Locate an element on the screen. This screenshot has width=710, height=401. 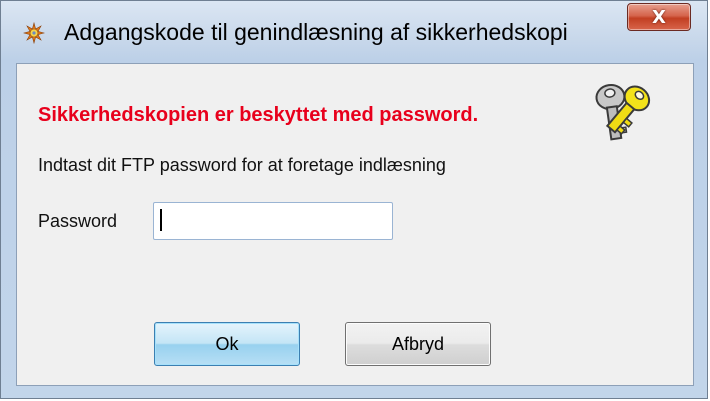
close-icon: X is located at coordinates (659, 17).